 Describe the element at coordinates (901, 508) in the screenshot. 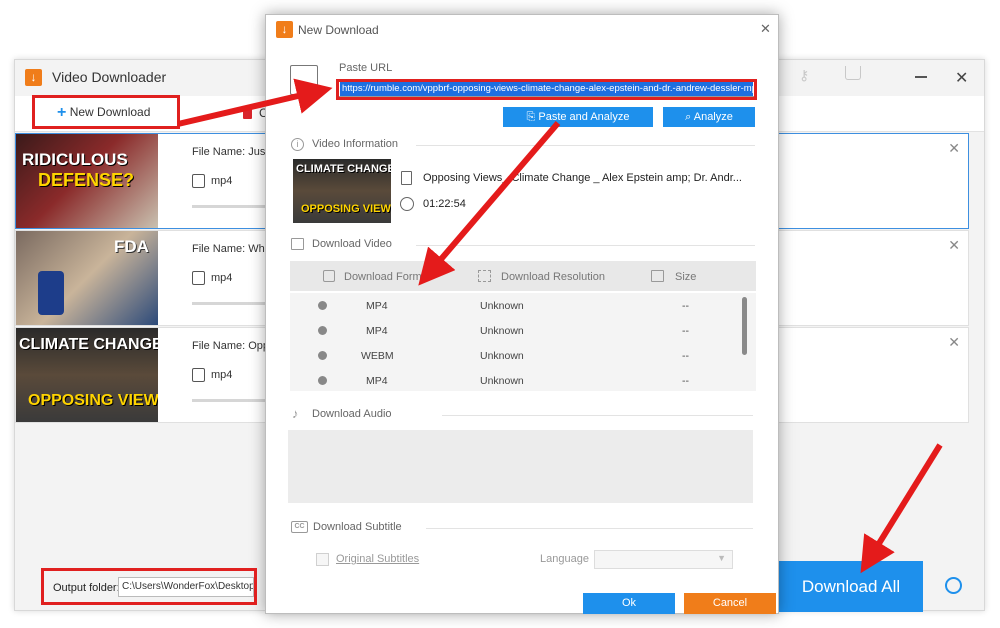

I see `arrow-to-download-all` at that location.